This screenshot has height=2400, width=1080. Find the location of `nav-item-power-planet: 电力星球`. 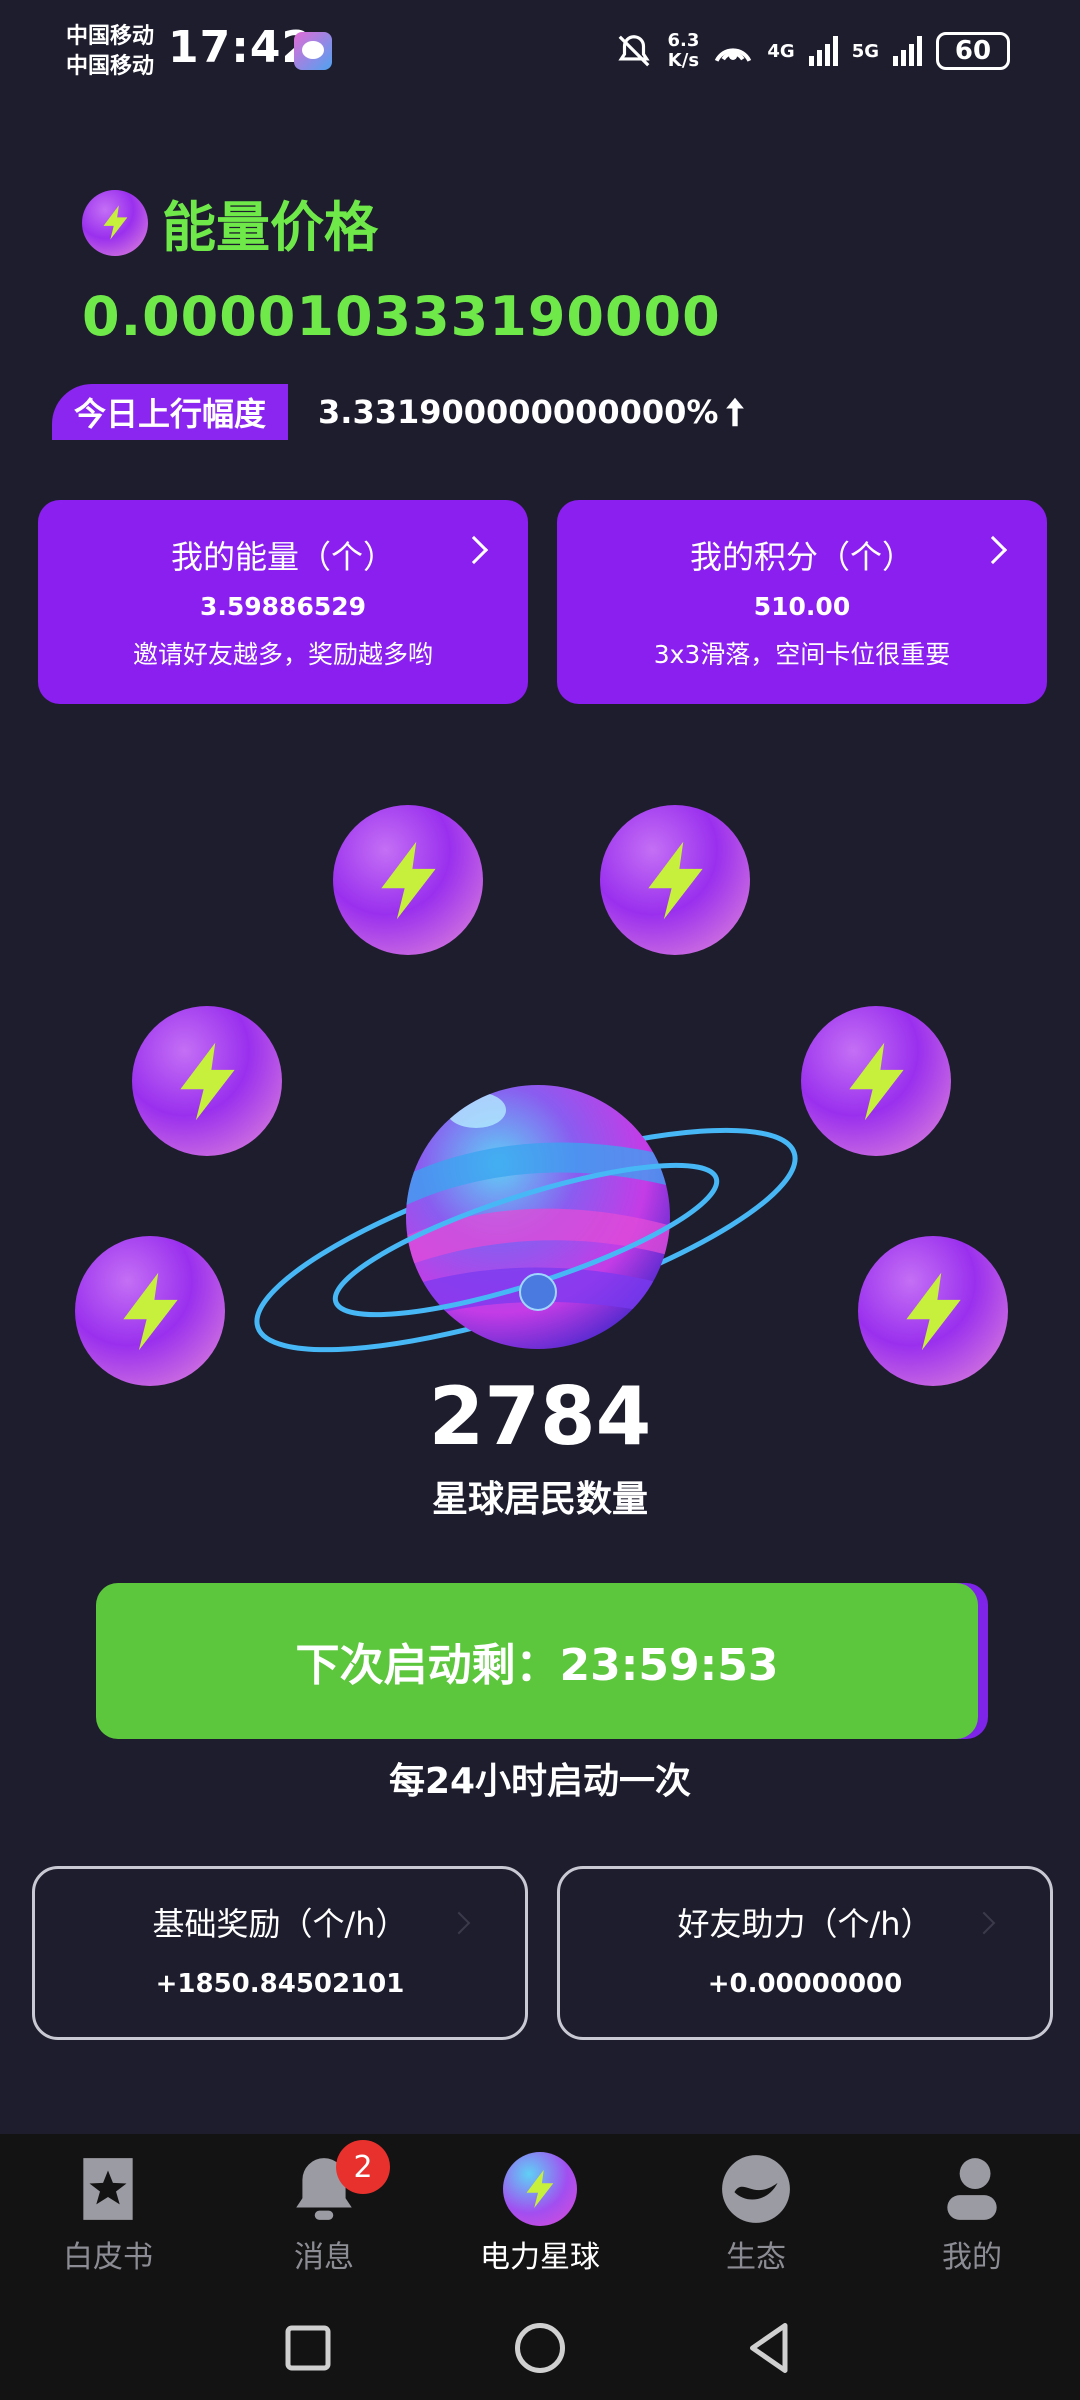

nav-item-power-planet: 电力星球 is located at coordinates (540, 2215).